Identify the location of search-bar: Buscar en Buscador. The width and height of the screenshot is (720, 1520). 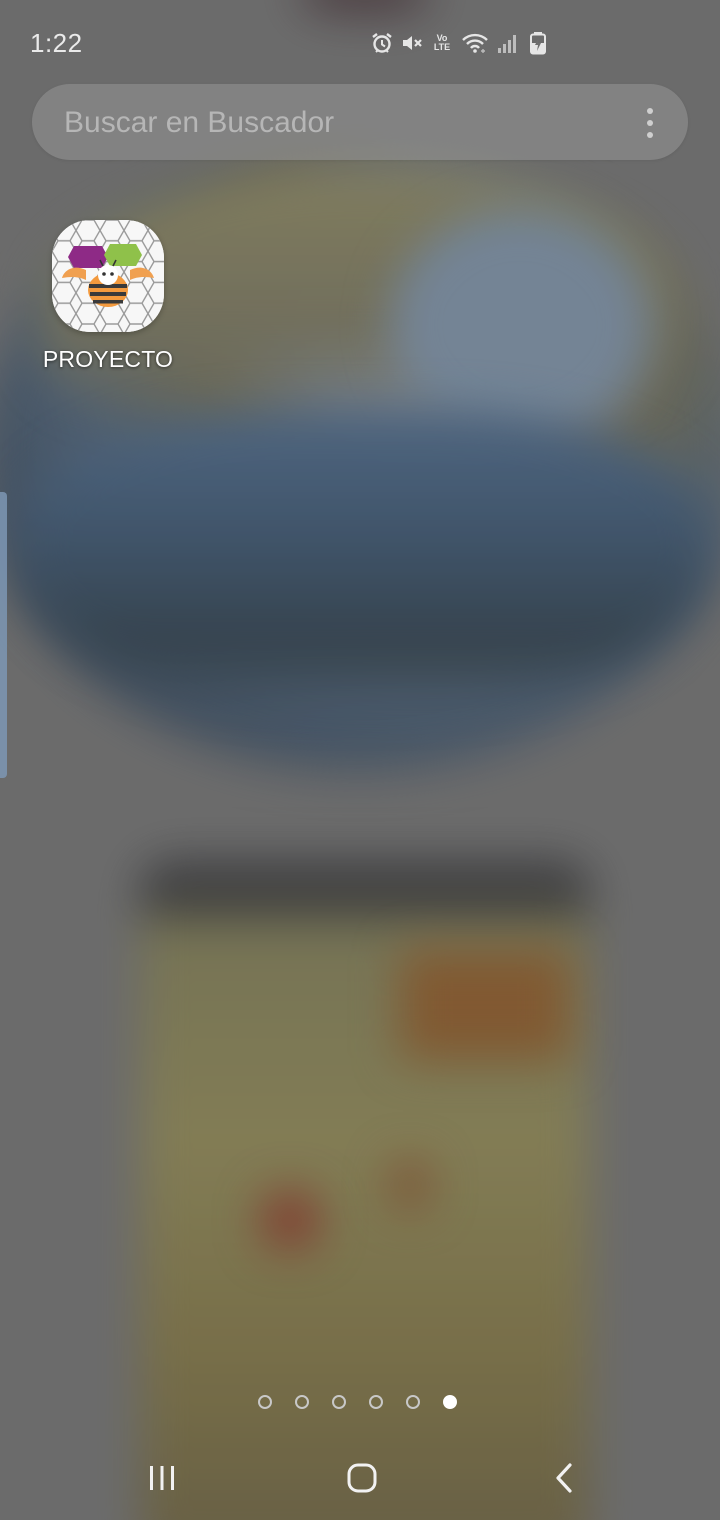
(360, 122).